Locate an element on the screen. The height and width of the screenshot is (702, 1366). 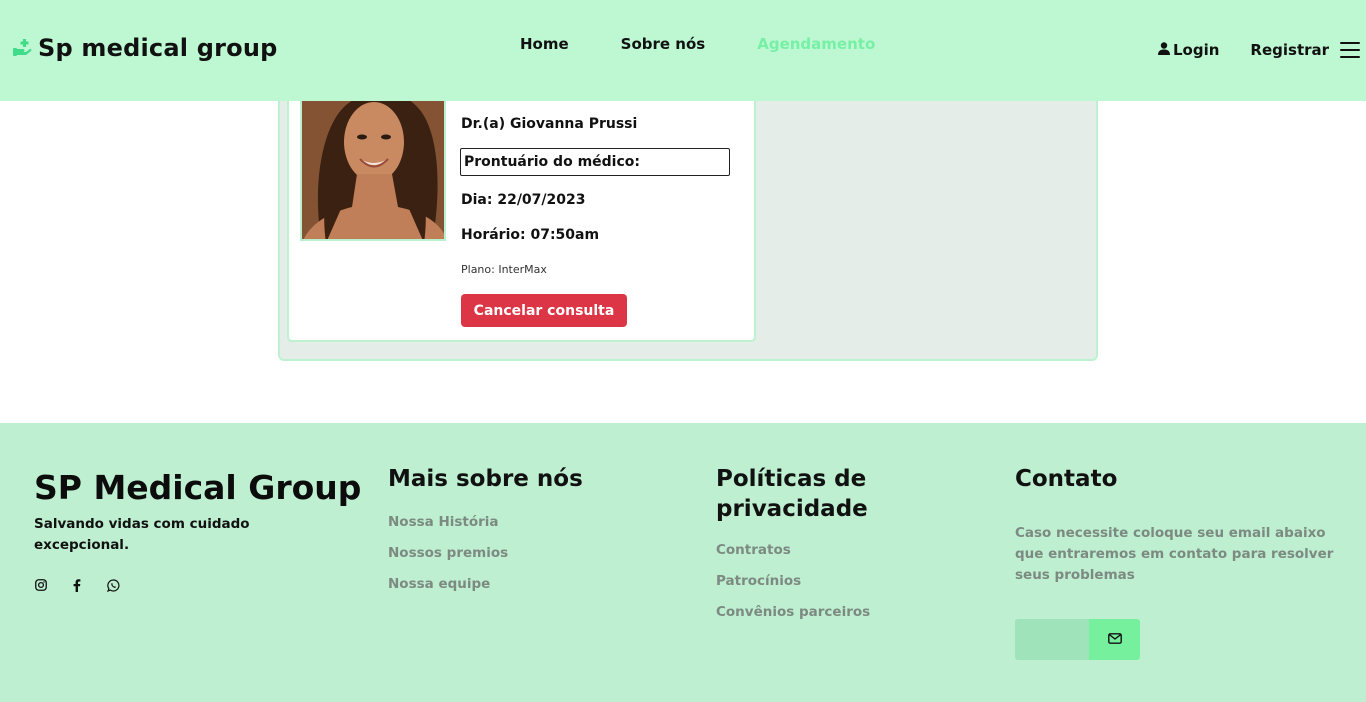
contact-heading: Contato is located at coordinates (1066, 479).